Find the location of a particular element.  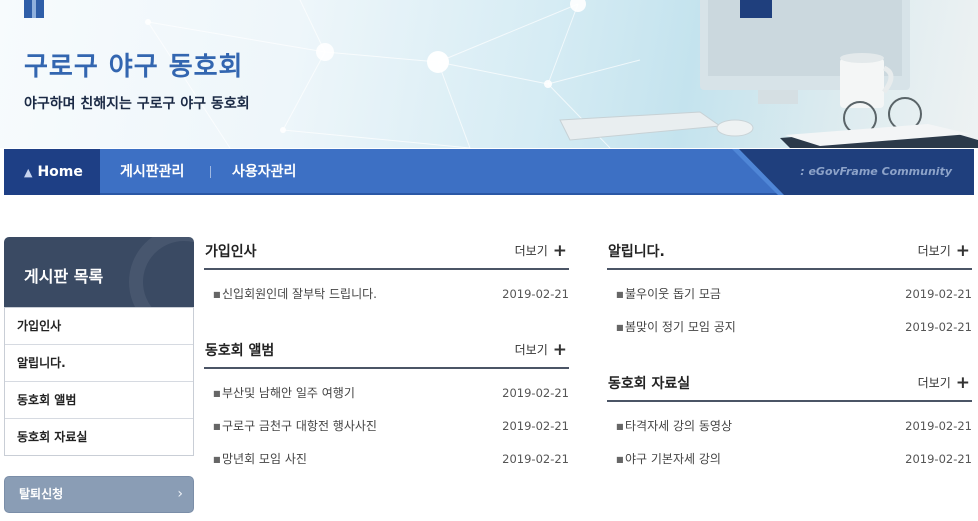

post-title: 신입회원인데 잘부탁 드립니다. is located at coordinates (299, 294).